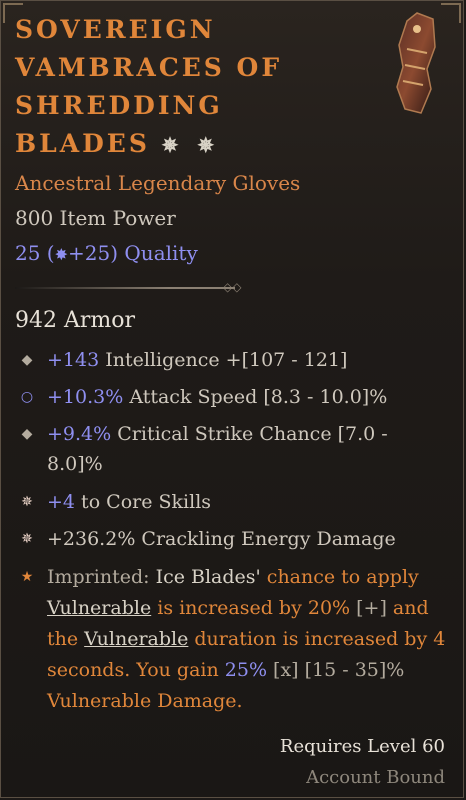 Image resolution: width=466 pixels, height=800 pixels. Describe the element at coordinates (191, 145) in the screenshot. I see `title-stars-icon: ✵ ✵` at that location.